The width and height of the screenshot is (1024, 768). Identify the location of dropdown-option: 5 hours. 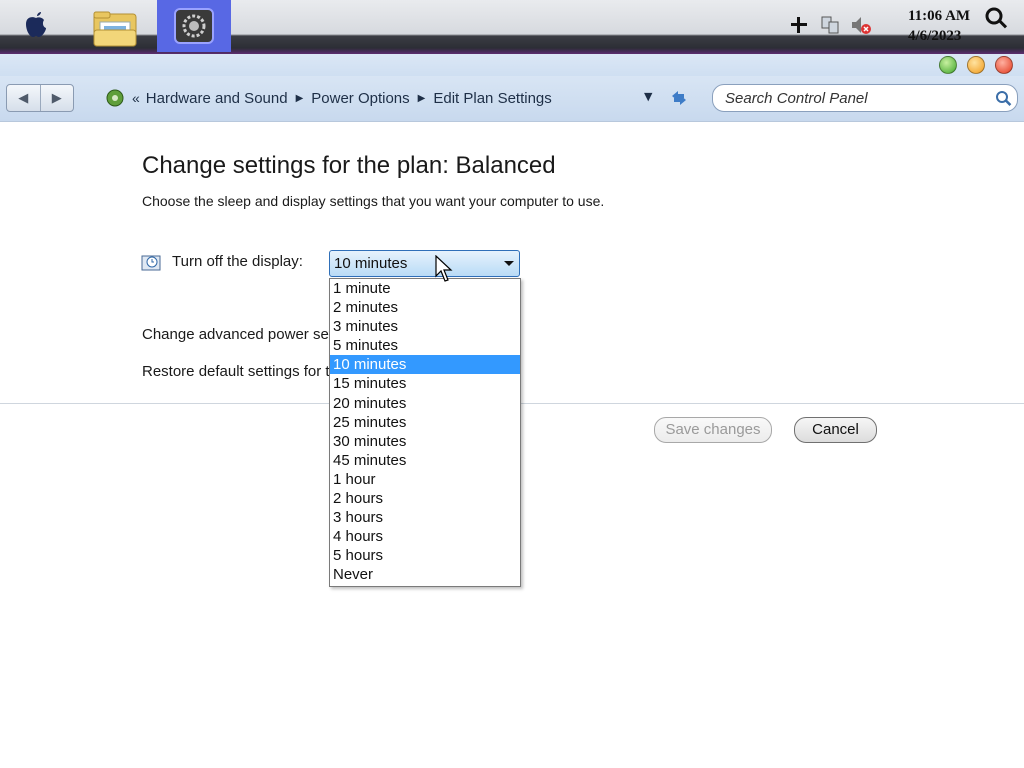
(425, 555).